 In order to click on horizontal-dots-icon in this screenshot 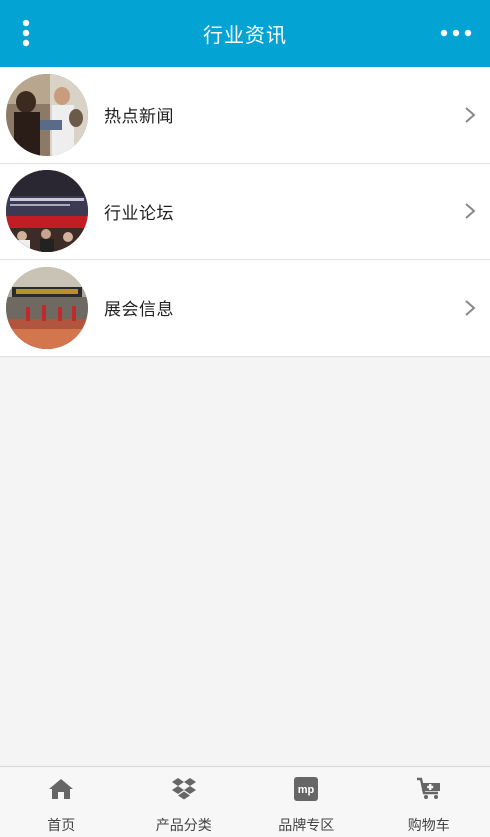, I will do `click(456, 33)`.